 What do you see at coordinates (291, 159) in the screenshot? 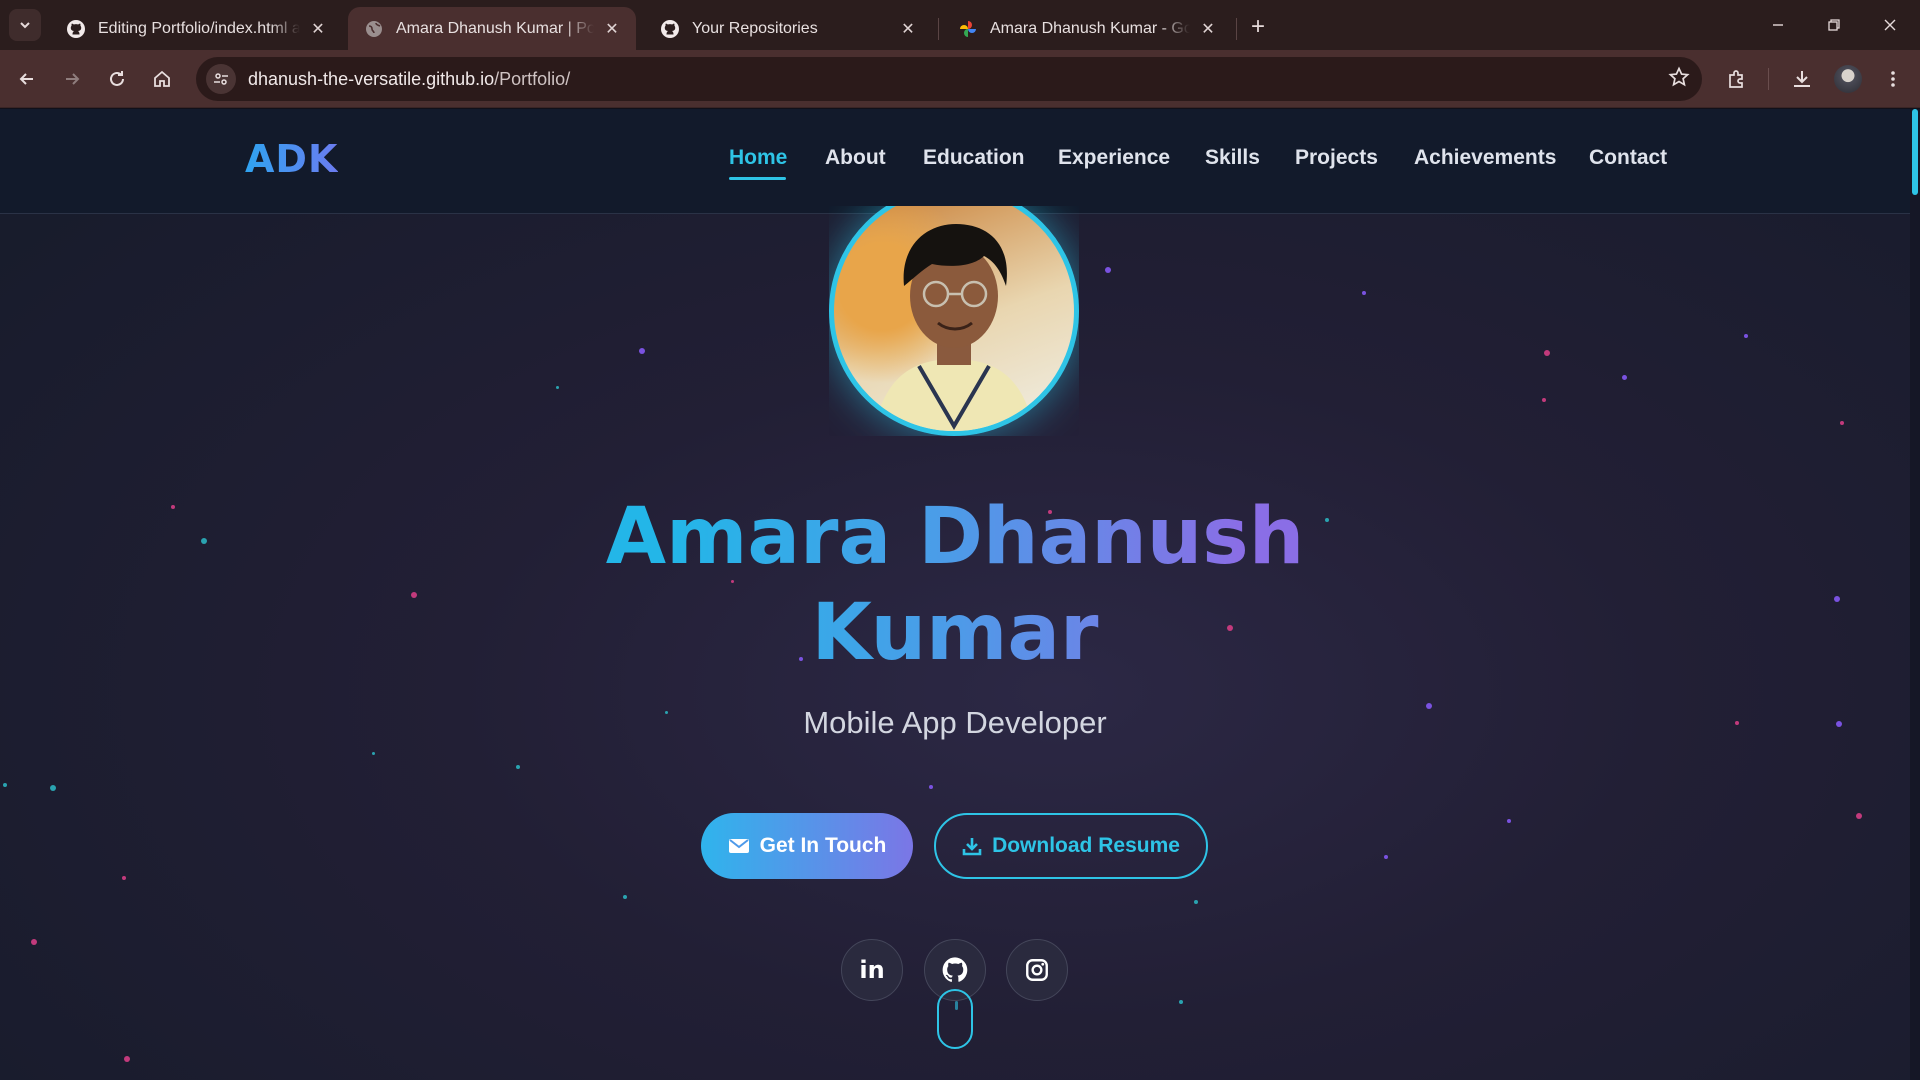
I see `site-logo: ADK` at bounding box center [291, 159].